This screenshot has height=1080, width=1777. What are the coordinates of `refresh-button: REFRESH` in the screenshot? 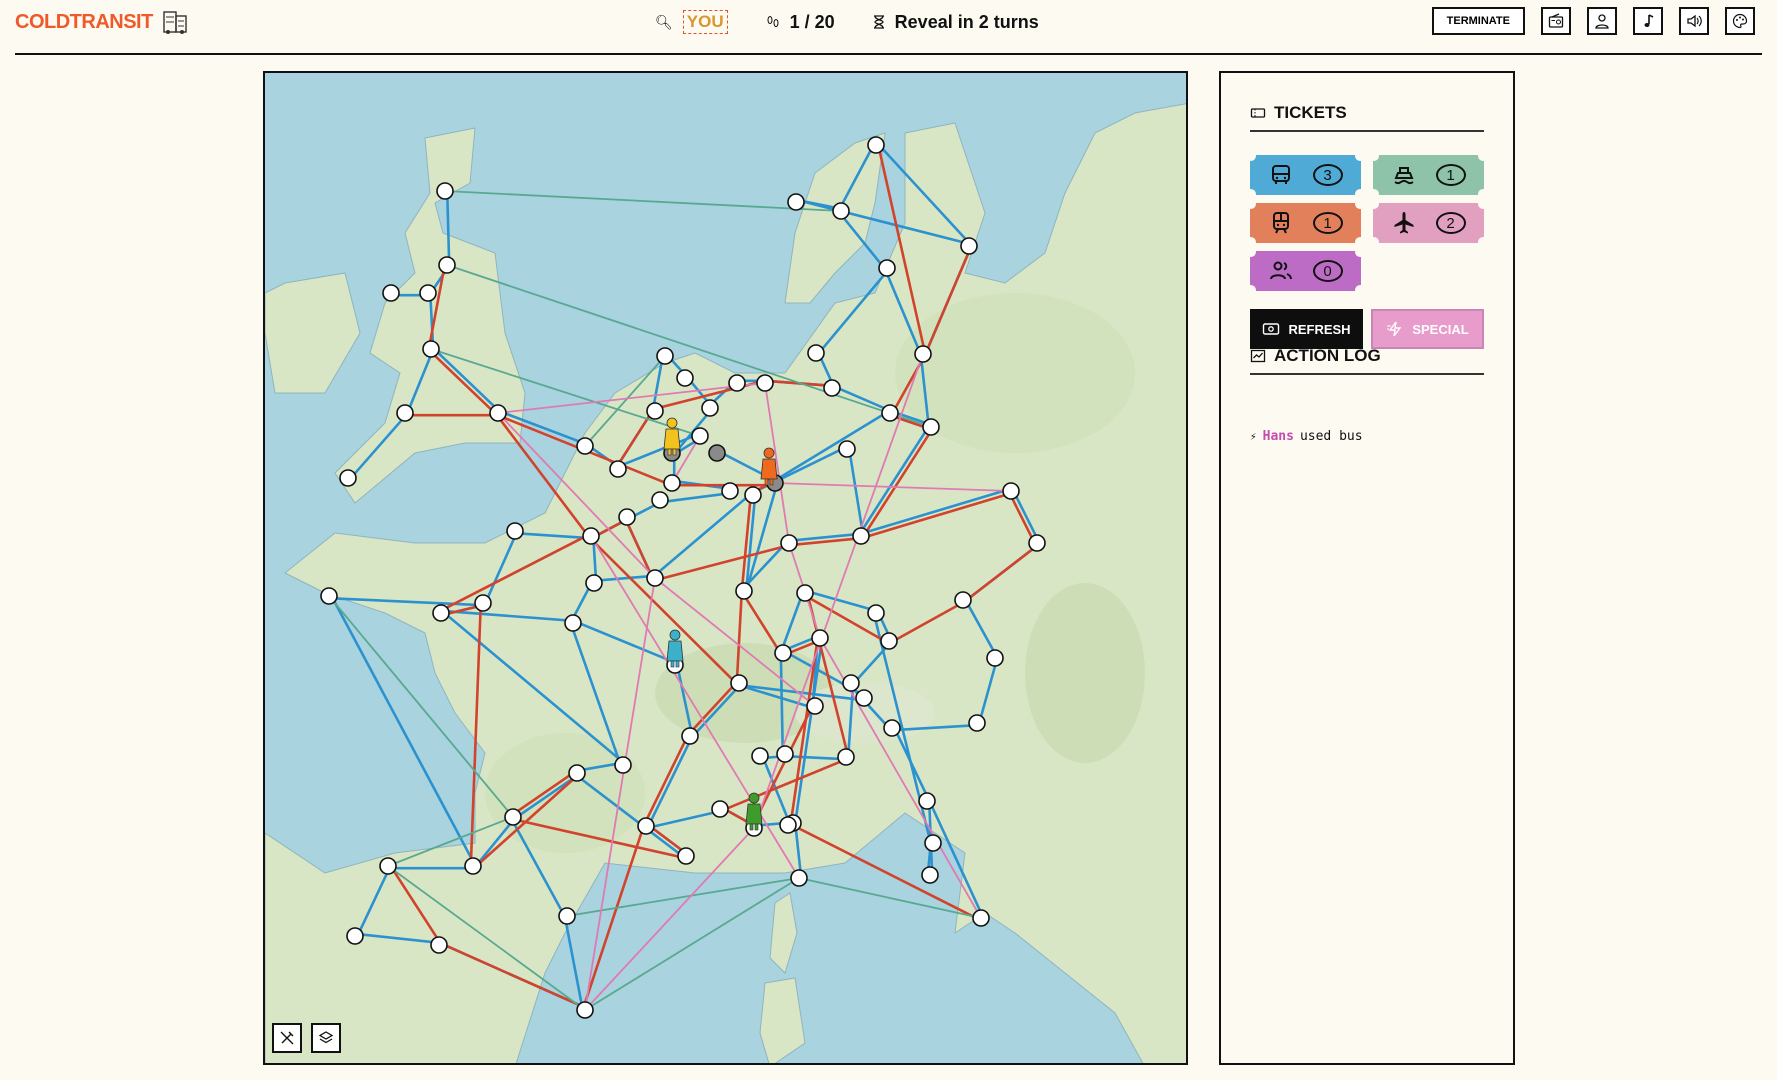 It's located at (1306, 329).